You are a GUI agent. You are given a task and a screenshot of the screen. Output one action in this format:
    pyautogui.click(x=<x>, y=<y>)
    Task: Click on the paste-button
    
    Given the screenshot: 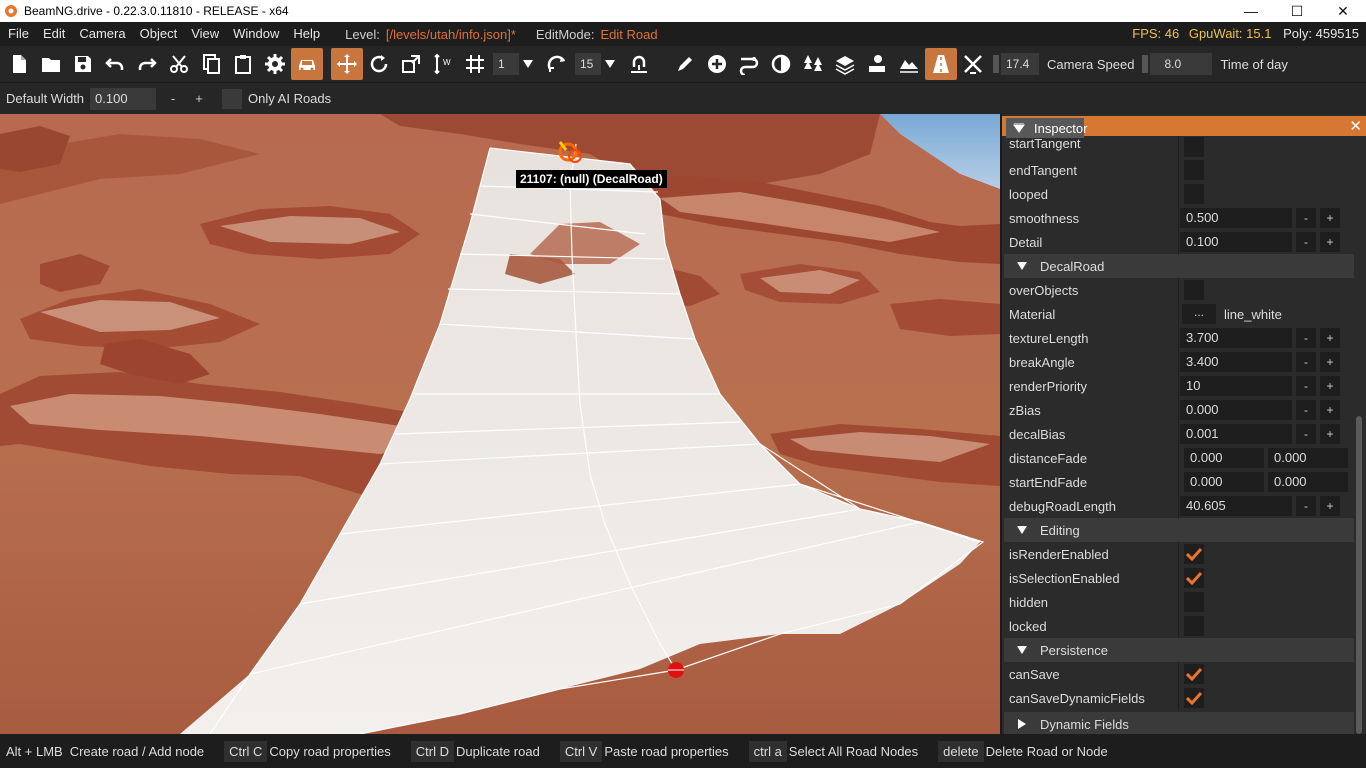 What is the action you would take?
    pyautogui.click(x=243, y=64)
    